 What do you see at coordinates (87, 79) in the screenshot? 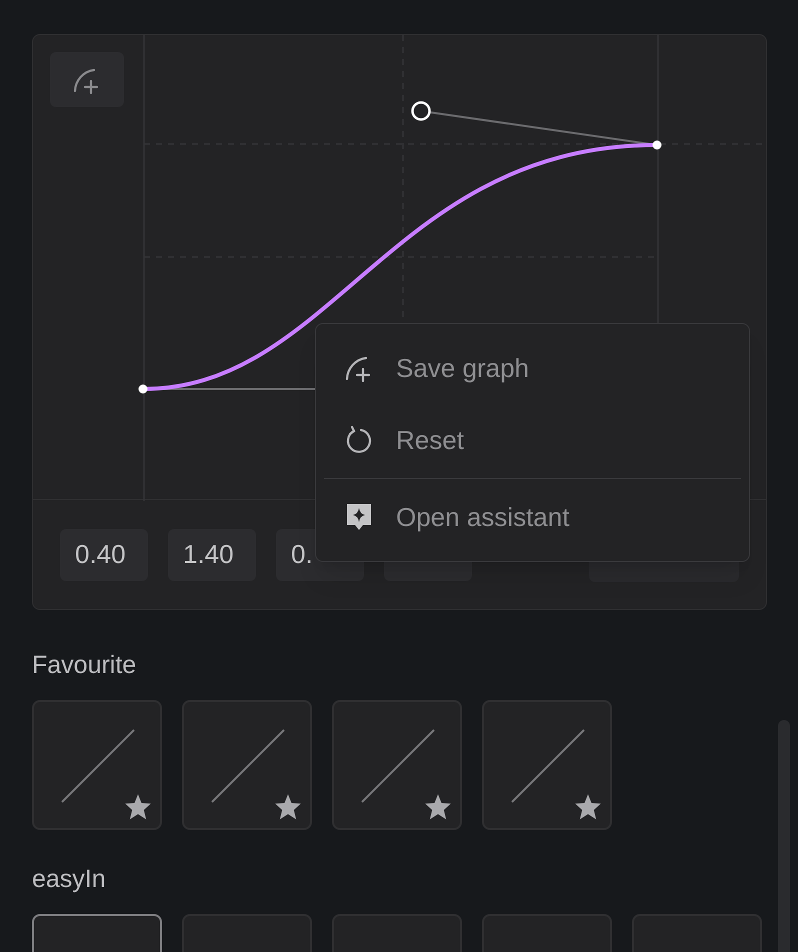
I see `add-graph-button` at bounding box center [87, 79].